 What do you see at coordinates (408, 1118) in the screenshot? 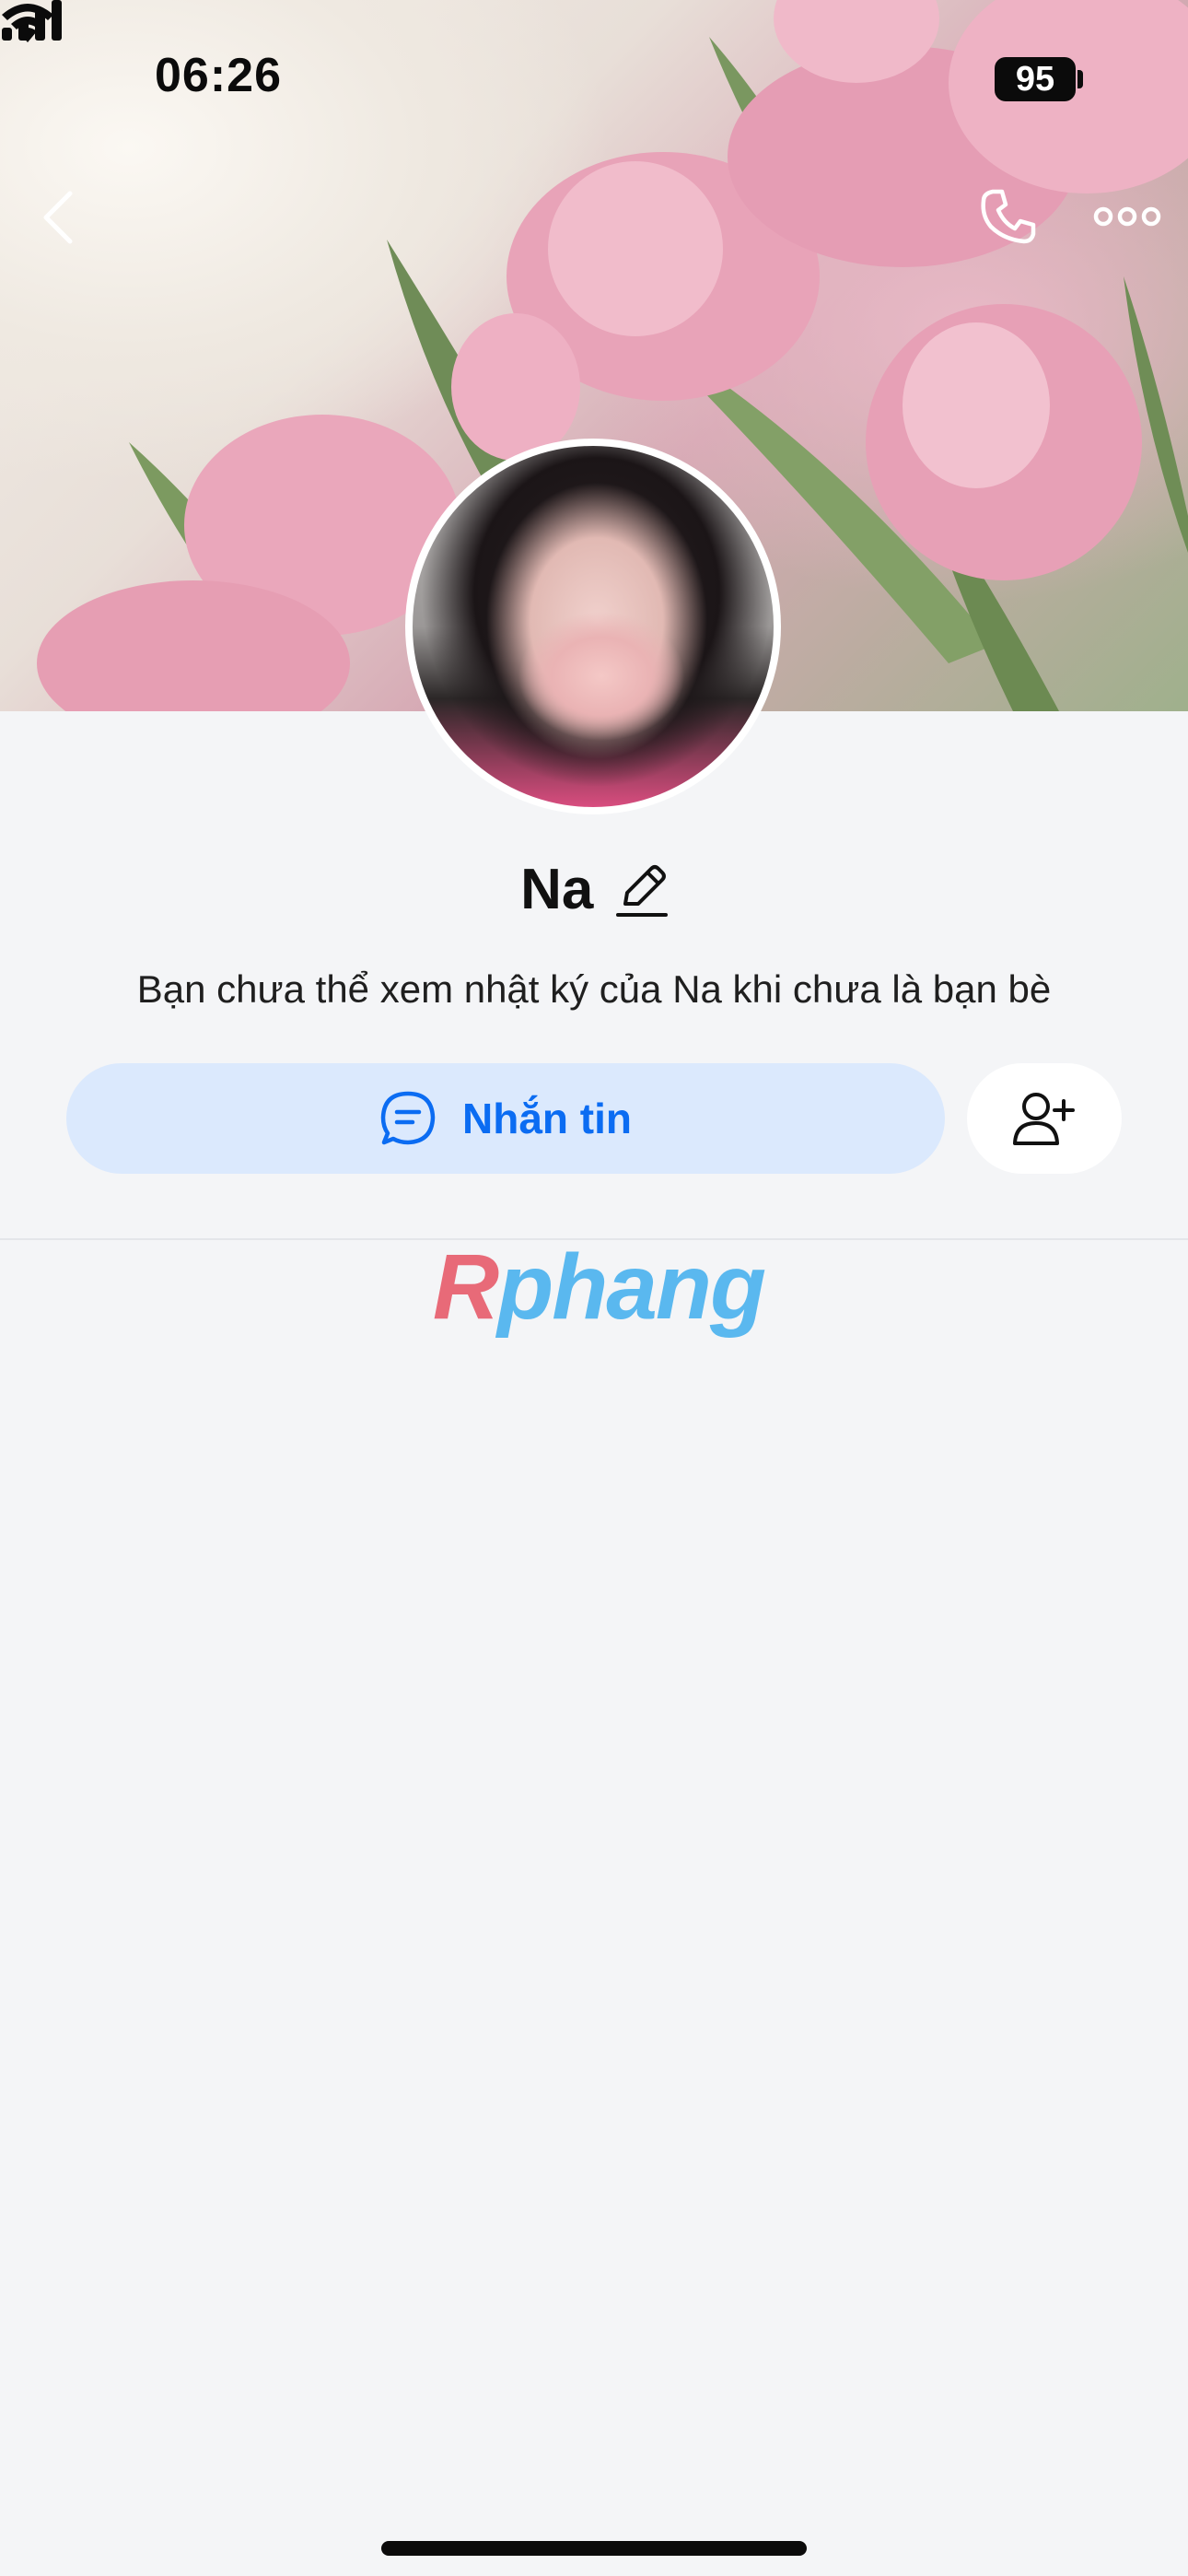
I see `chat-bubble-icon` at bounding box center [408, 1118].